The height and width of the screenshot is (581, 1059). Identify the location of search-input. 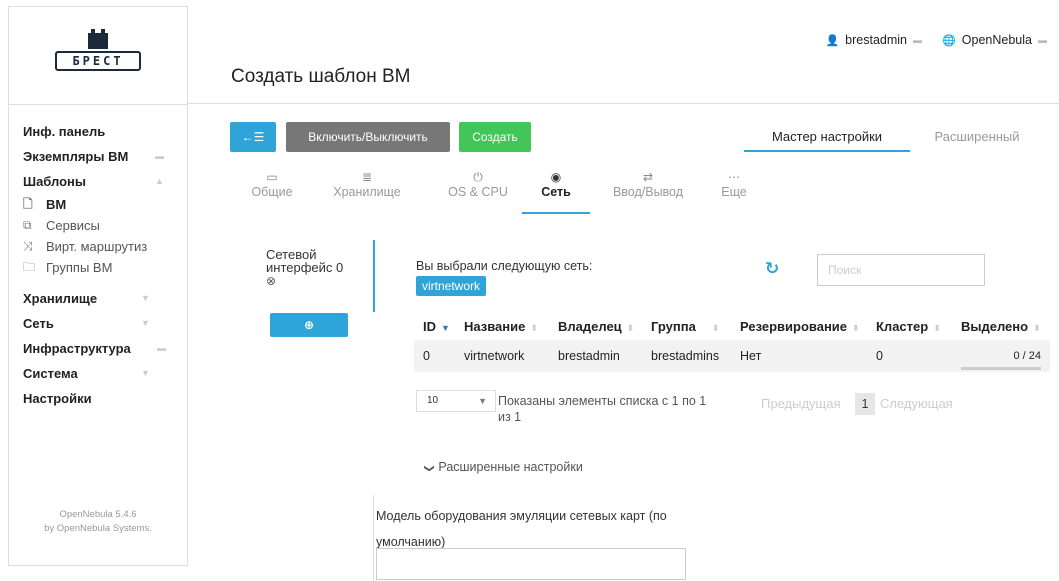
(901, 270).